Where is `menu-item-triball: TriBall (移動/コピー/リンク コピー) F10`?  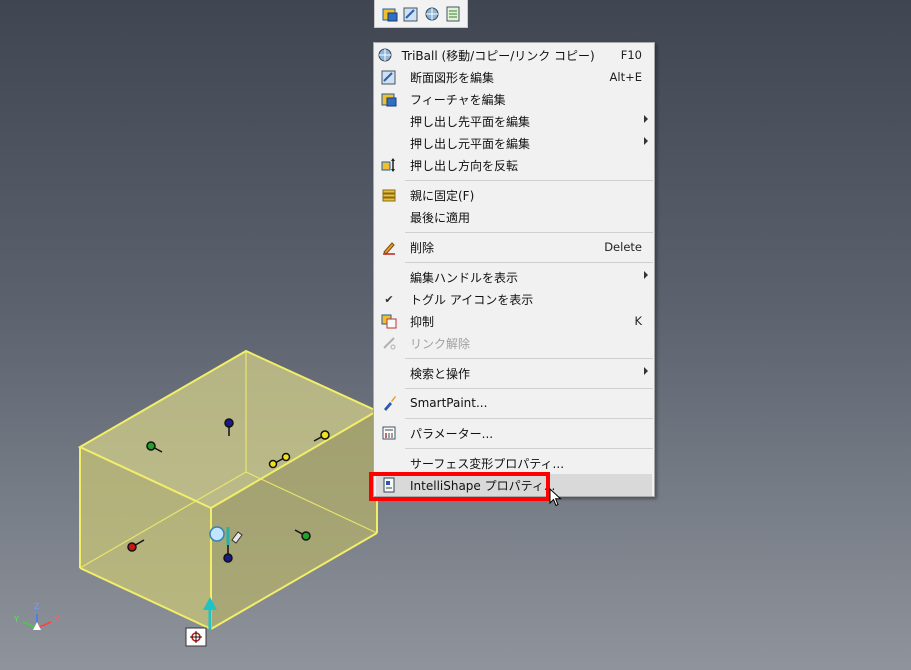 menu-item-triball: TriBall (移動/コピー/リンク コピー) F10 is located at coordinates (514, 55).